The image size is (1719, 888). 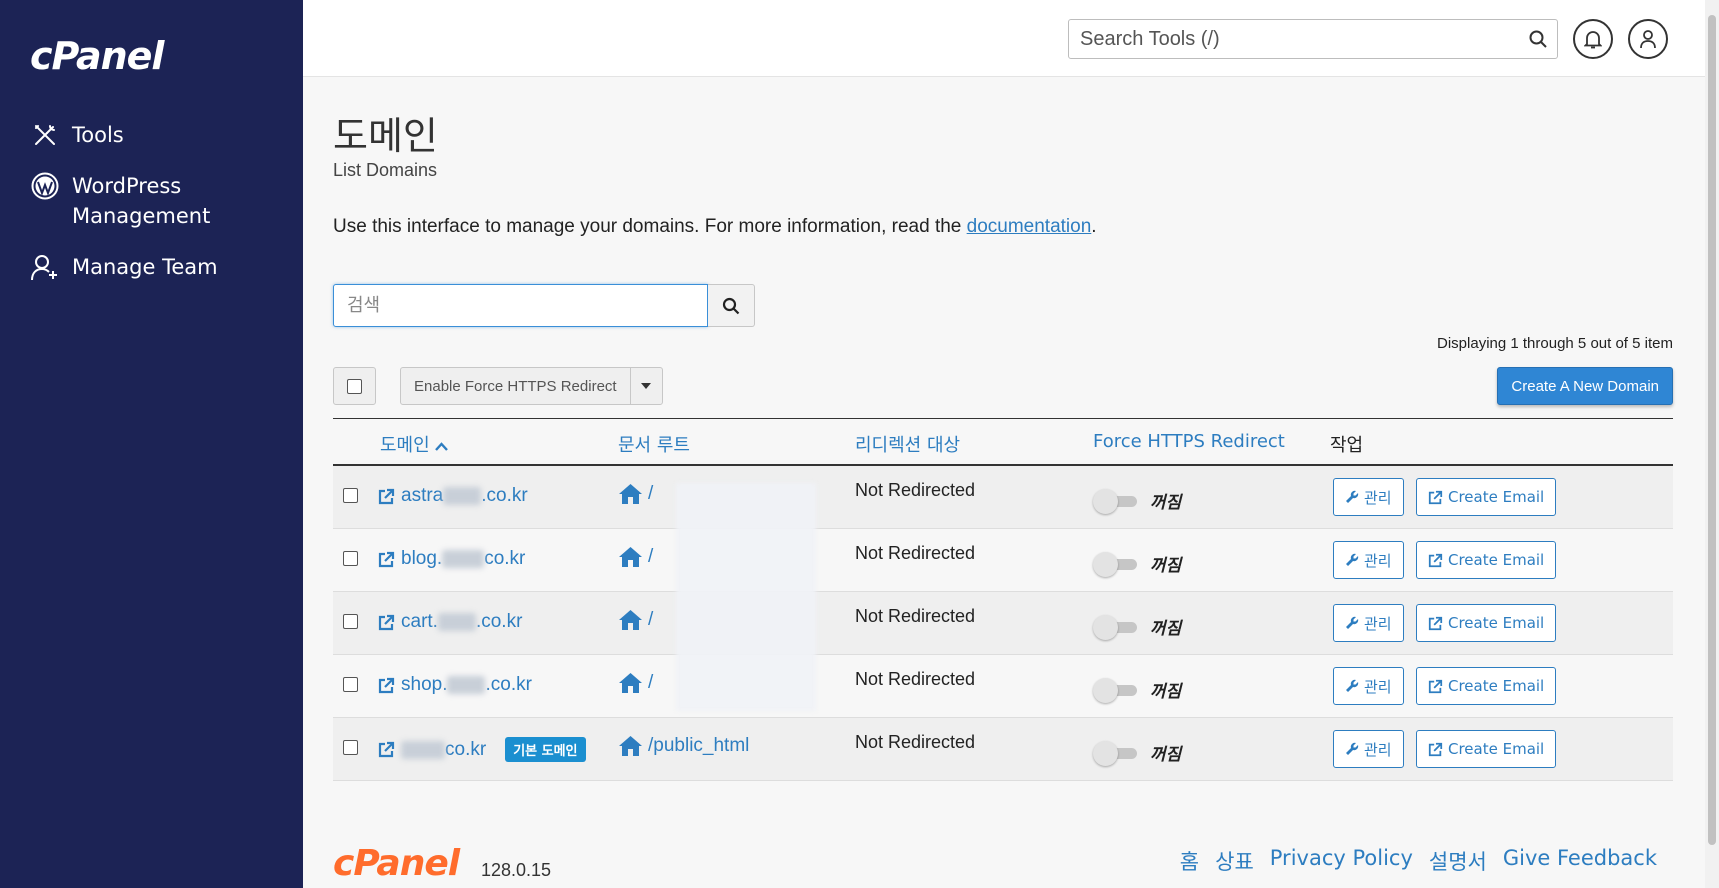 What do you see at coordinates (414, 444) in the screenshot?
I see `column-domain: 도메인` at bounding box center [414, 444].